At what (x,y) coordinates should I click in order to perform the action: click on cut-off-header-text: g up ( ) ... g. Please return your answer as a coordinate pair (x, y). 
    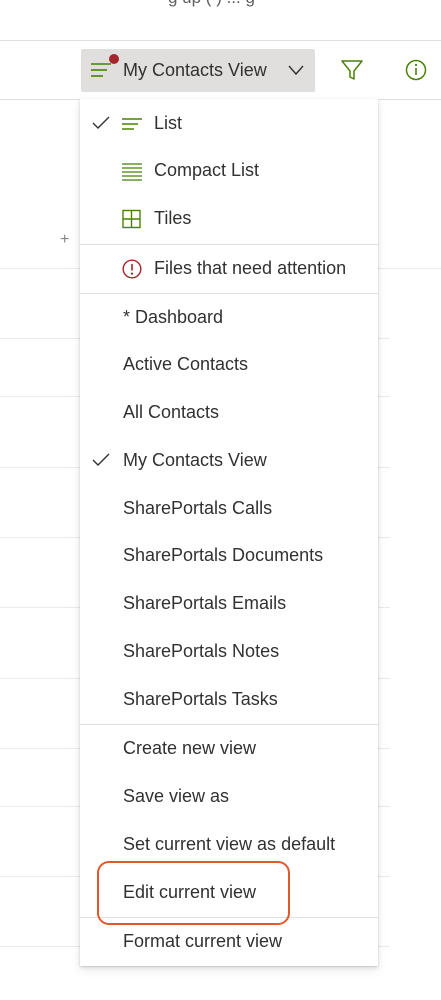
    Looking at the image, I should click on (211, 4).